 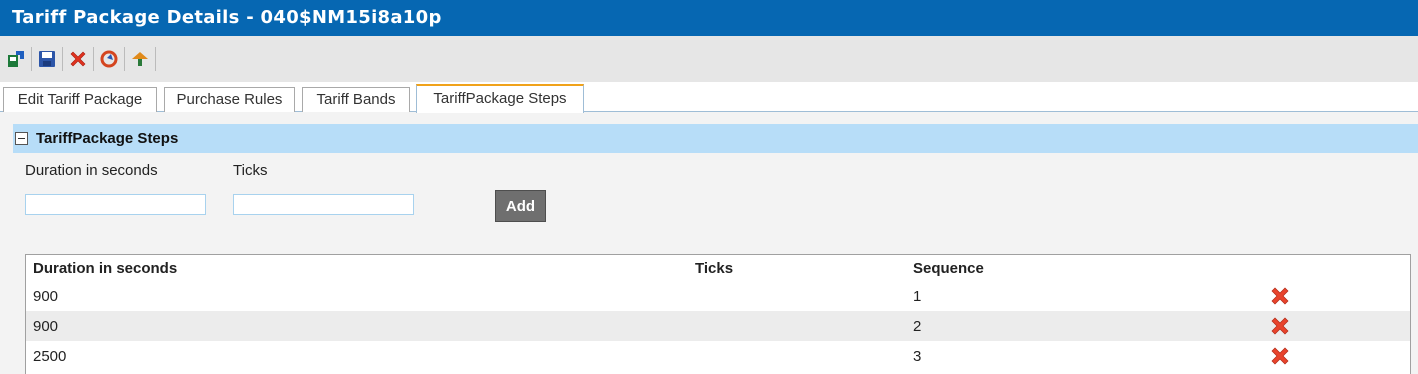 What do you see at coordinates (250, 170) in the screenshot?
I see `ticks-label: Ticks` at bounding box center [250, 170].